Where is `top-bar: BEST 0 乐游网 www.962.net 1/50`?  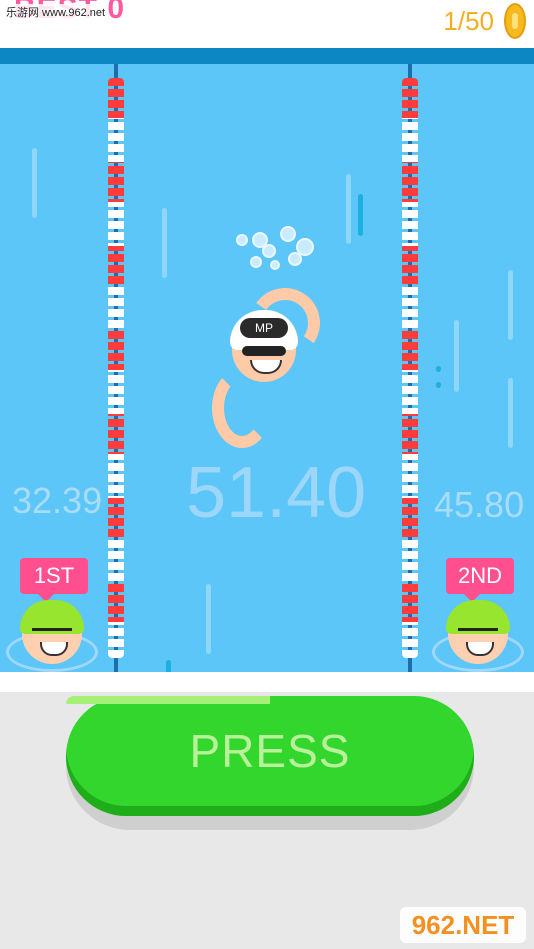
top-bar: BEST 0 乐游网 www.962.net 1/50 is located at coordinates (267, 24).